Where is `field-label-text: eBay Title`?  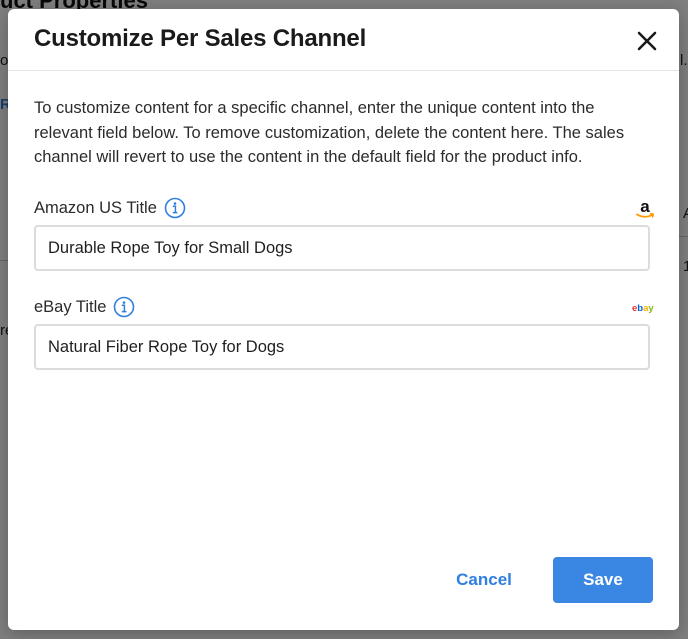 field-label-text: eBay Title is located at coordinates (70, 306).